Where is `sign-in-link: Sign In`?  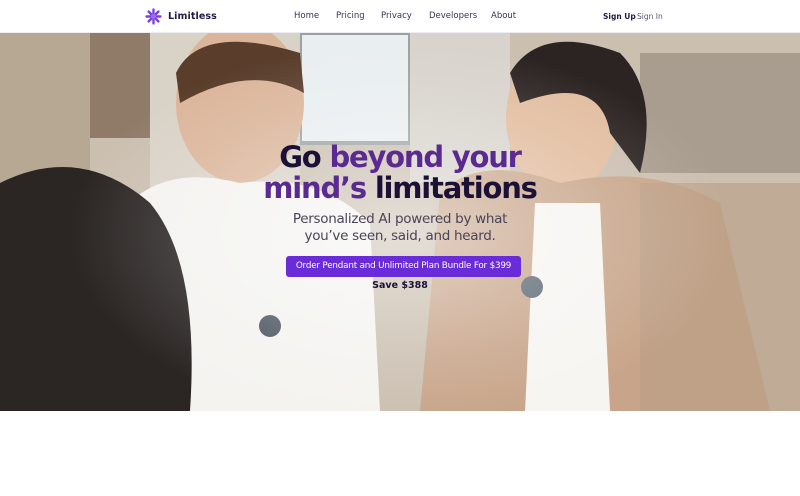 sign-in-link: Sign In is located at coordinates (650, 16).